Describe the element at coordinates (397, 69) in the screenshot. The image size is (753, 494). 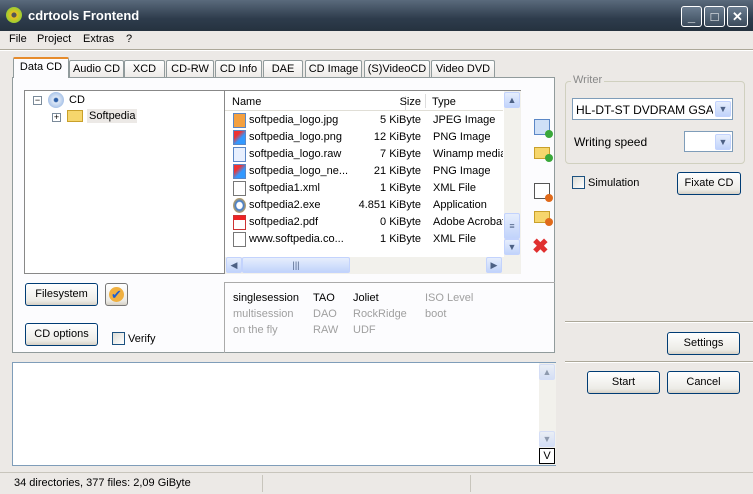
I see `tab-svideocd: (S)VideoCD` at that location.